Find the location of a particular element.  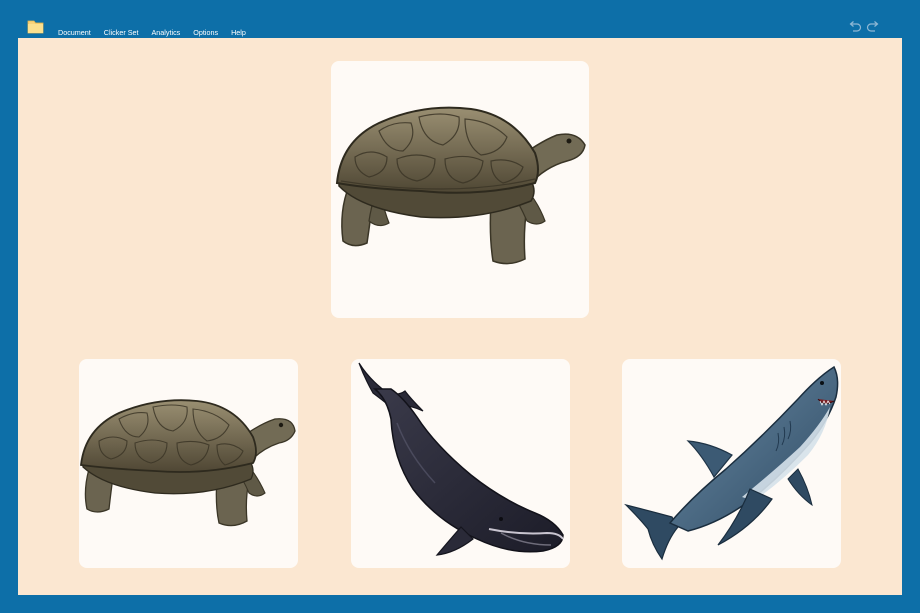

redo-icon is located at coordinates (873, 26).